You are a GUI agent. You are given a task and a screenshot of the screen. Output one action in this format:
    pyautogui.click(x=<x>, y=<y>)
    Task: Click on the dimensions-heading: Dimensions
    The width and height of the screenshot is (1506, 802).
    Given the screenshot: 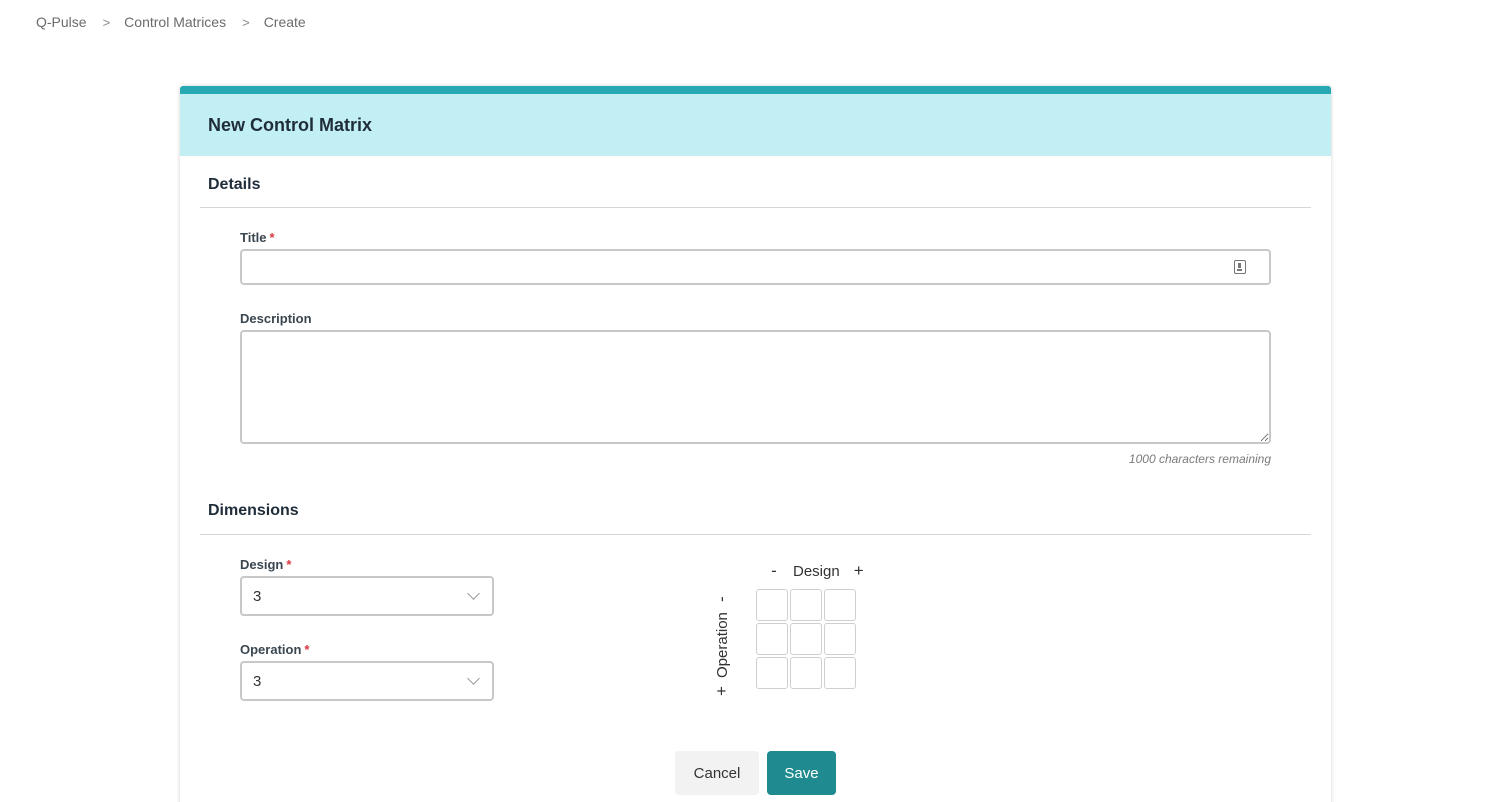 What is the action you would take?
    pyautogui.click(x=253, y=510)
    